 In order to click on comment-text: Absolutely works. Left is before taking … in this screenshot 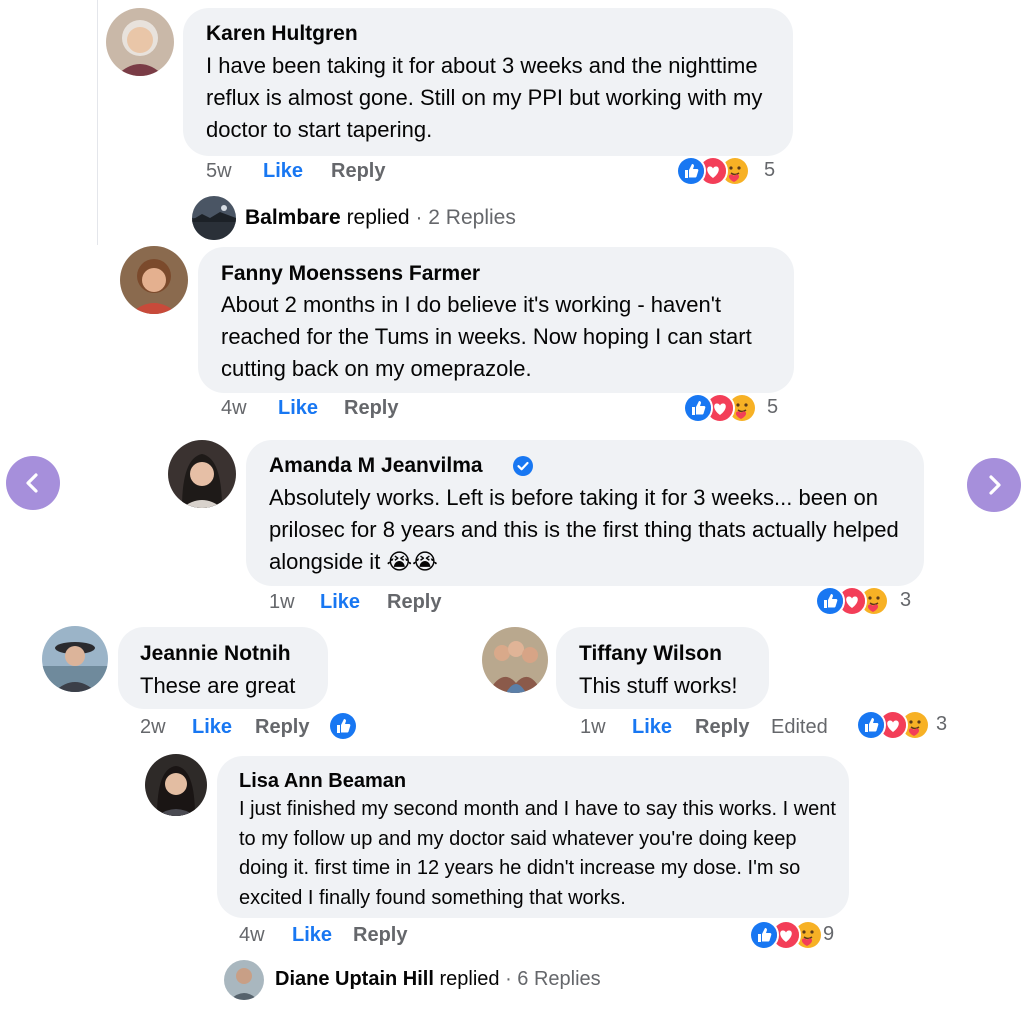, I will do `click(589, 530)`.